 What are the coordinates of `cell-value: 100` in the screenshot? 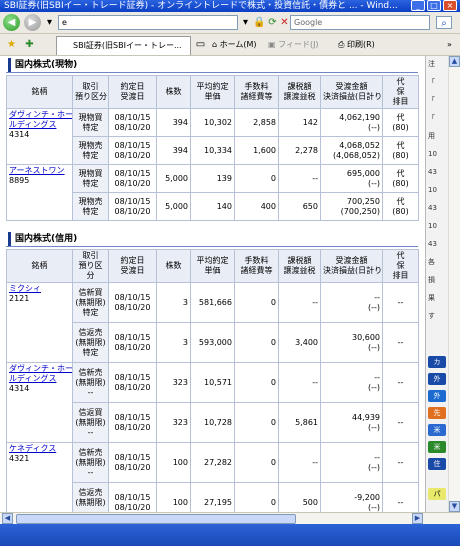 It's located at (180, 462).